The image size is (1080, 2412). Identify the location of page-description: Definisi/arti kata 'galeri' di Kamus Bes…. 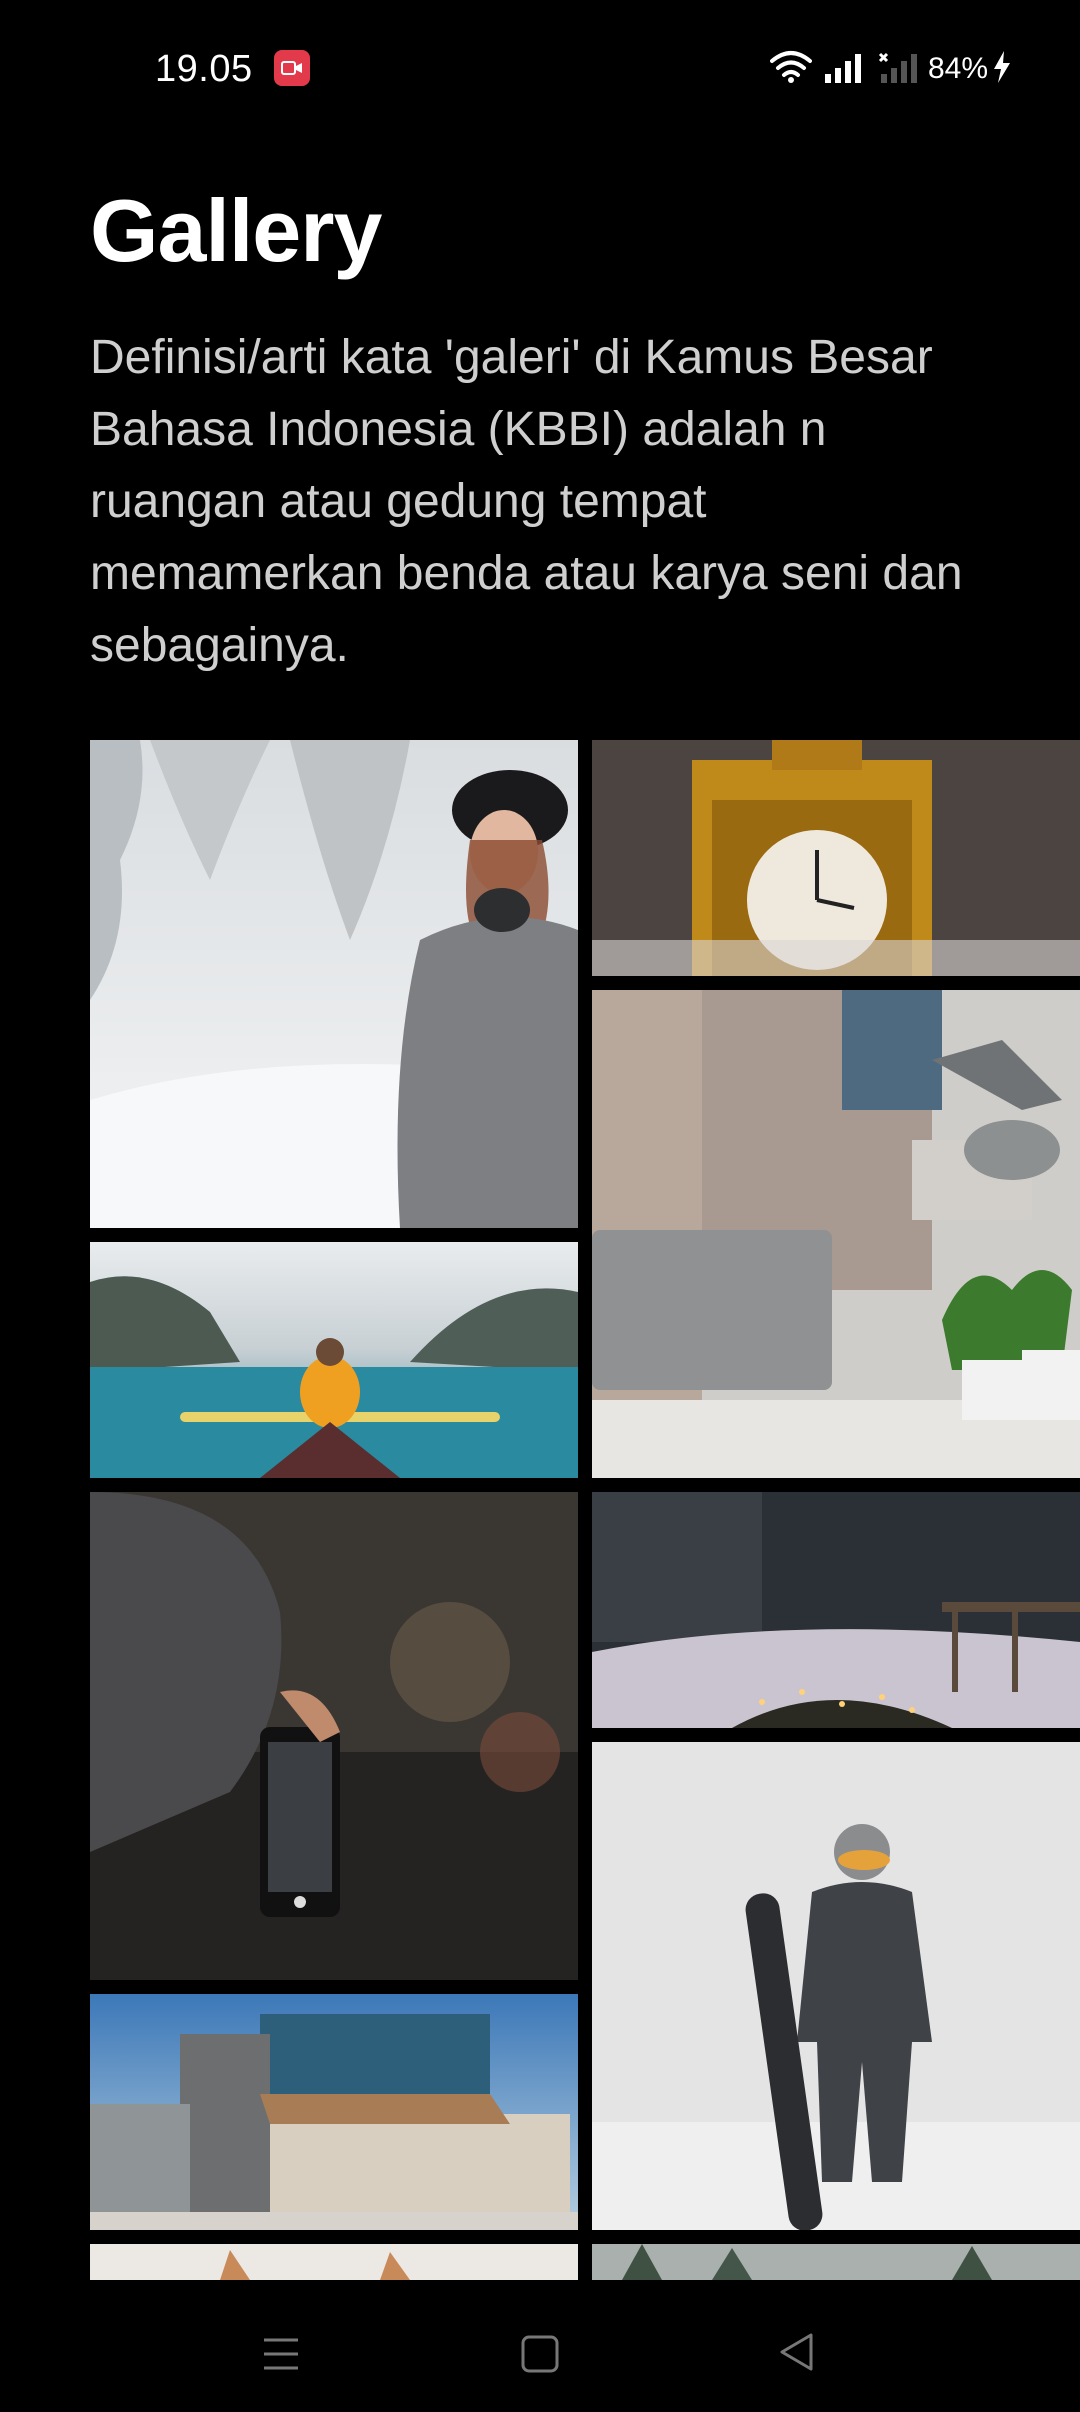
(526, 501).